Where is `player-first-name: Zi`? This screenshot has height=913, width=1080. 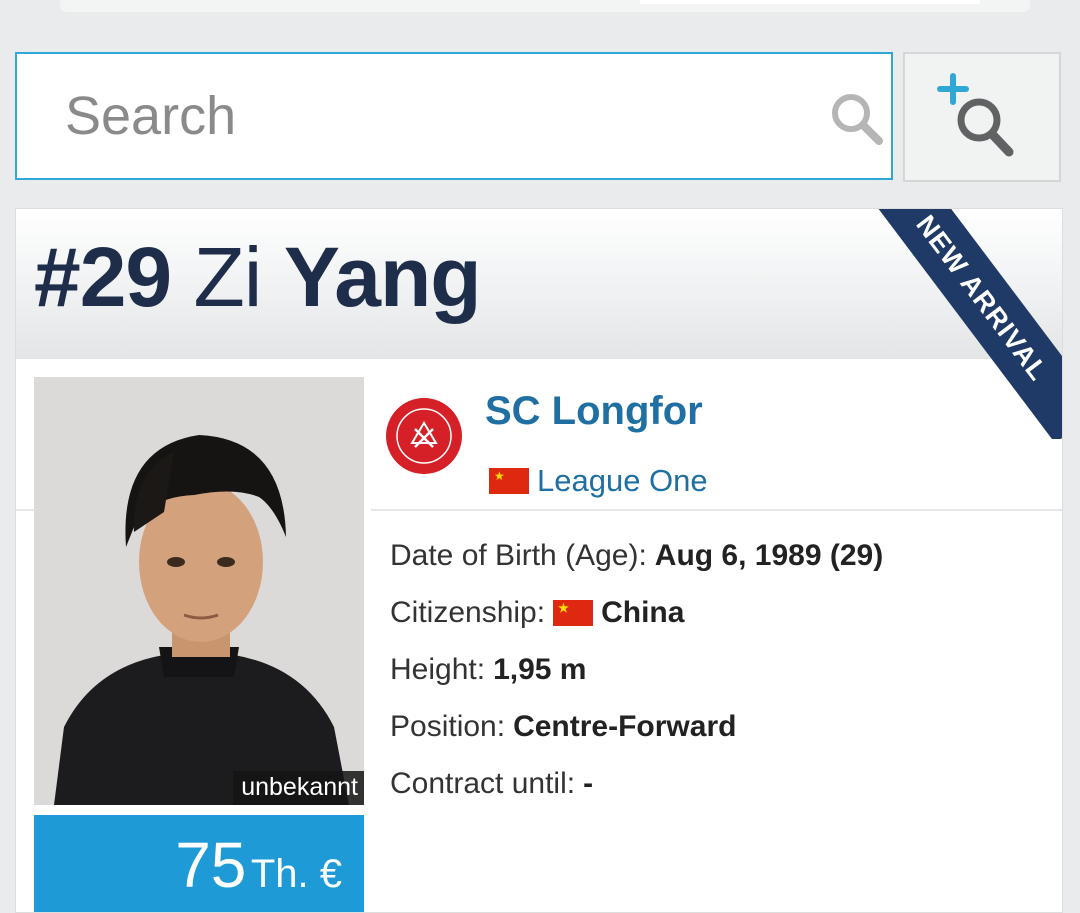 player-first-name: Zi is located at coordinates (228, 277).